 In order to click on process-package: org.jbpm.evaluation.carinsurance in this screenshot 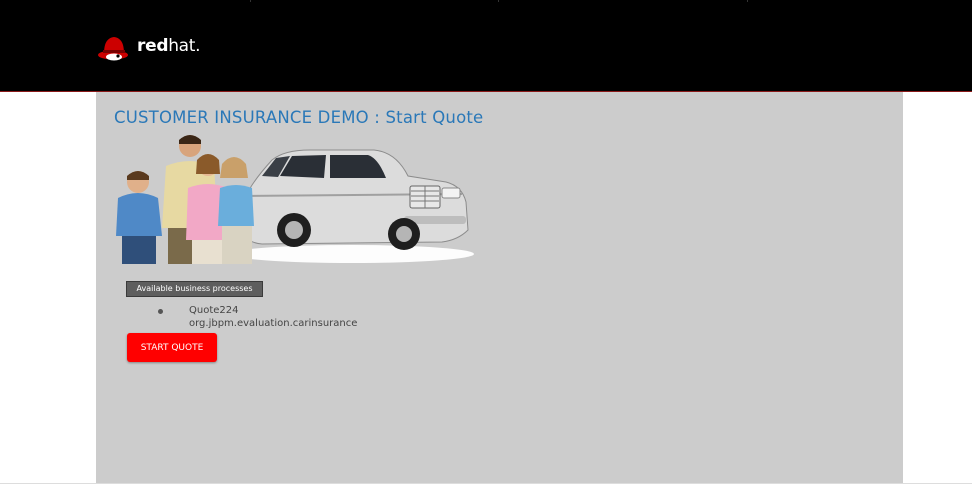, I will do `click(273, 323)`.